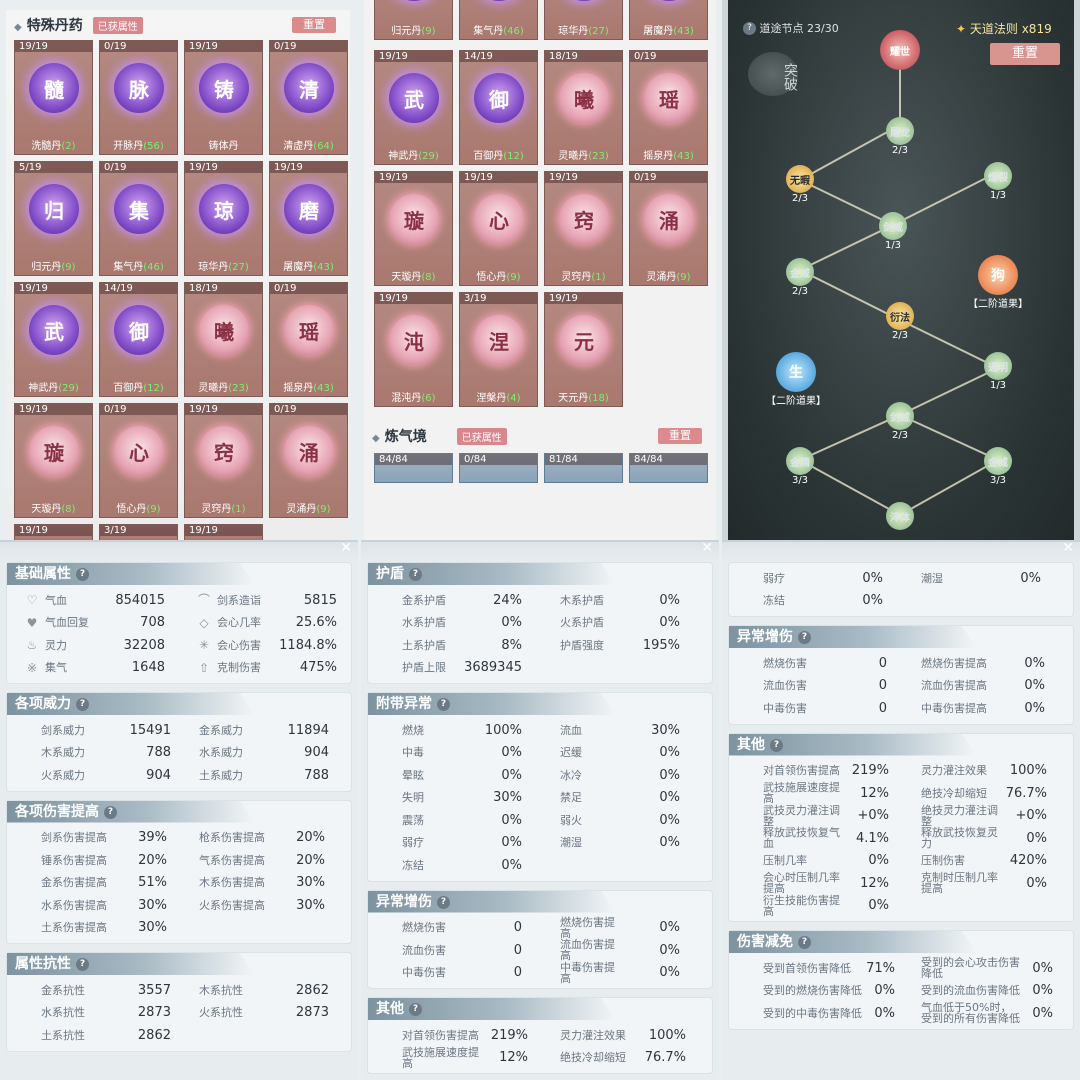 Image resolution: width=1080 pixels, height=1080 pixels. What do you see at coordinates (773, 74) in the screenshot?
I see `breakthrough-button: 突破` at bounding box center [773, 74].